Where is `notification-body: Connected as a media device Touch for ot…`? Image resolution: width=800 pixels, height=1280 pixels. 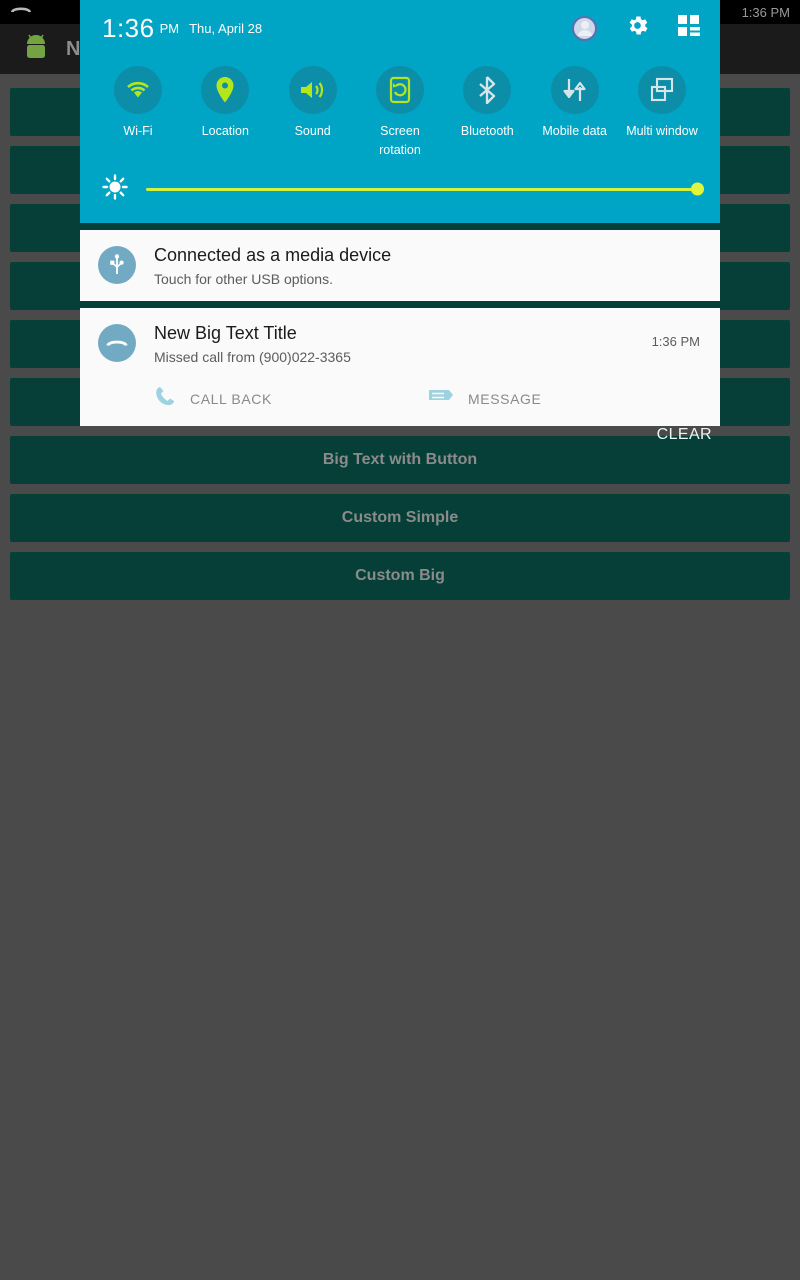 notification-body: Connected as a media device Touch for ot… is located at coordinates (428, 265).